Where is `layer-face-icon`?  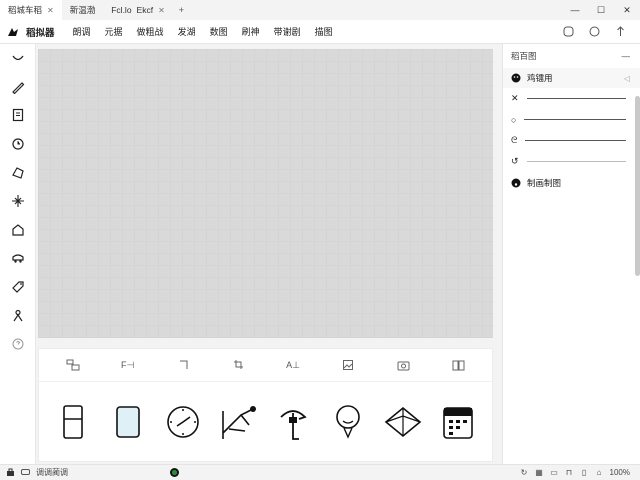
layer-face-icon is located at coordinates (516, 78).